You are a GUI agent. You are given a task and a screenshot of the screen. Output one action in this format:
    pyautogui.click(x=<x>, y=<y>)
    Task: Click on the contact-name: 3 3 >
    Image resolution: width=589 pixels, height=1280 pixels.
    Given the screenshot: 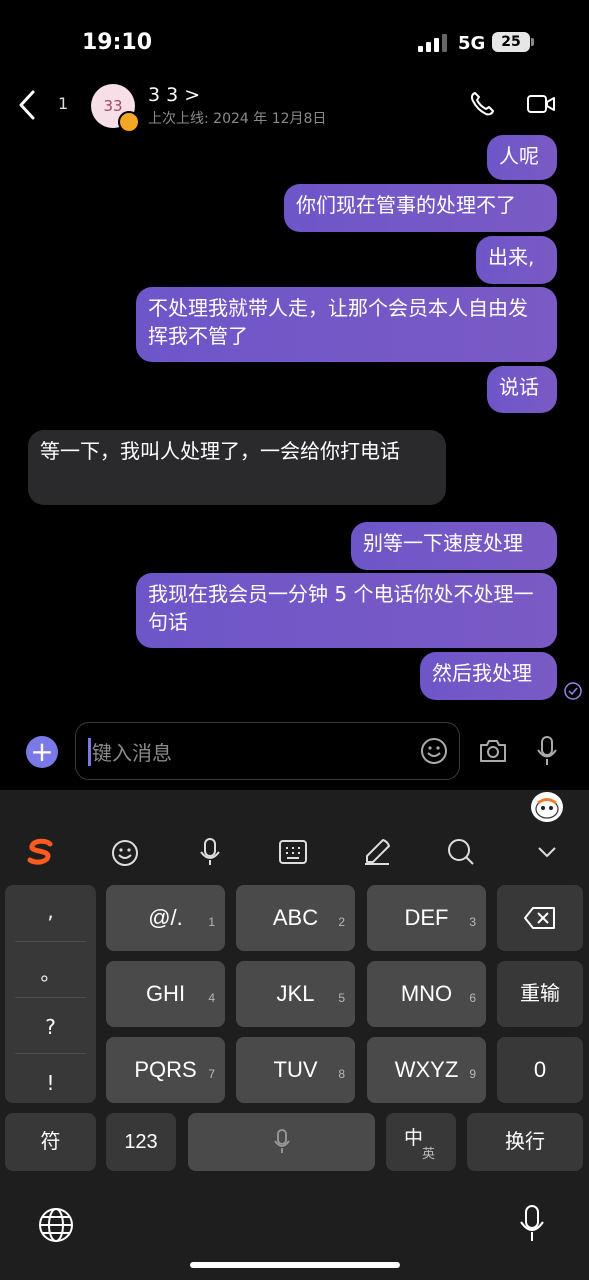 What is the action you would take?
    pyautogui.click(x=174, y=95)
    